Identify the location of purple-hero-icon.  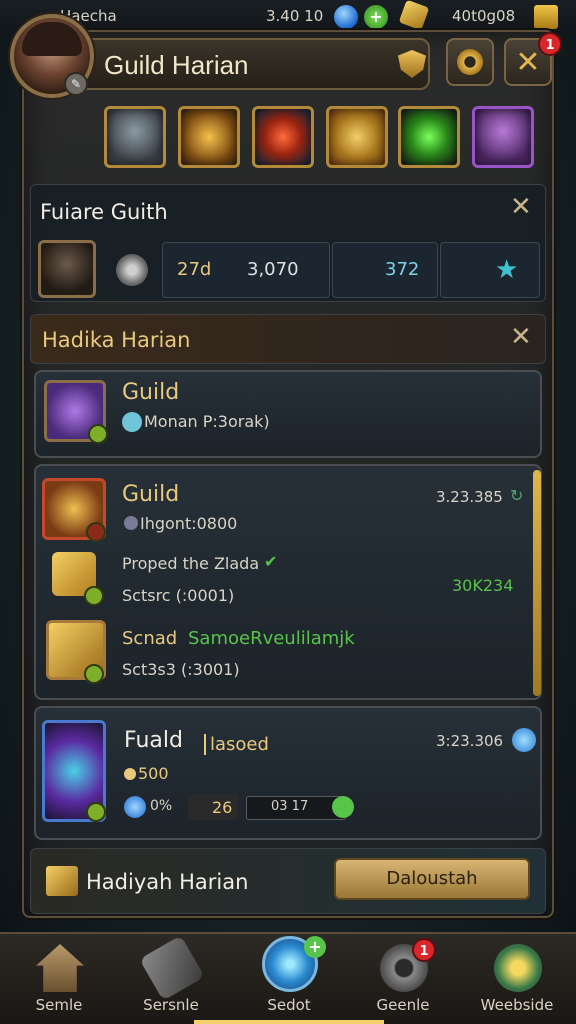
(503, 137).